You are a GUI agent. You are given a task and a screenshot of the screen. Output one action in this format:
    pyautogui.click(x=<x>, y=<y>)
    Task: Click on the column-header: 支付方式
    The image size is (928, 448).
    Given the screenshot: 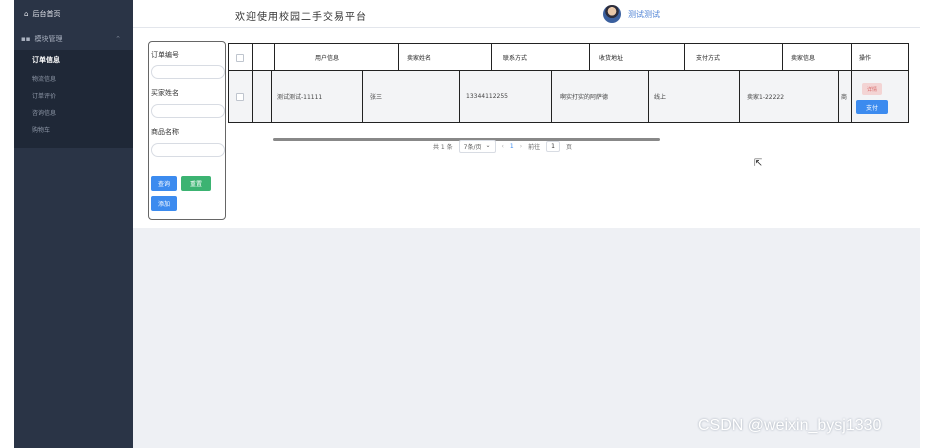 What is the action you would take?
    pyautogui.click(x=708, y=57)
    